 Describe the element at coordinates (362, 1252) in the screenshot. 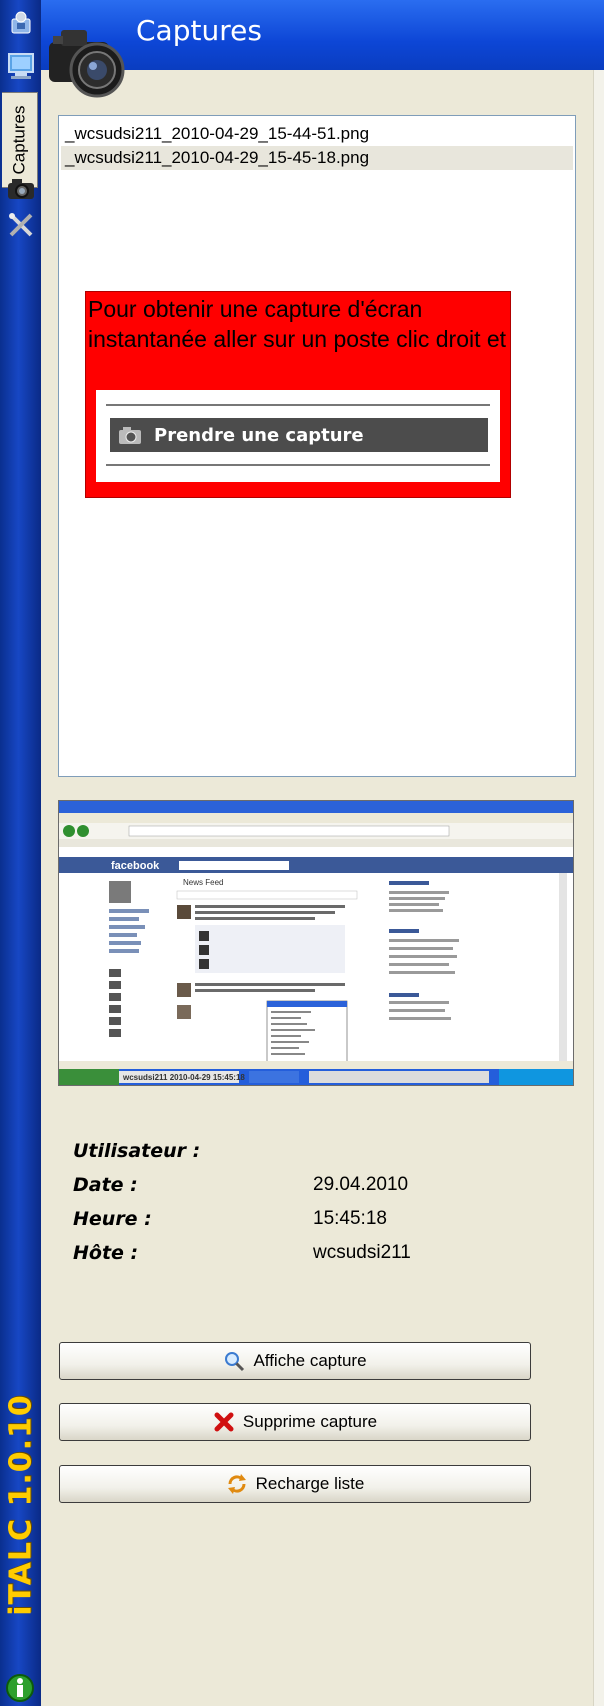

I see `host-value: wcsudsi211` at that location.